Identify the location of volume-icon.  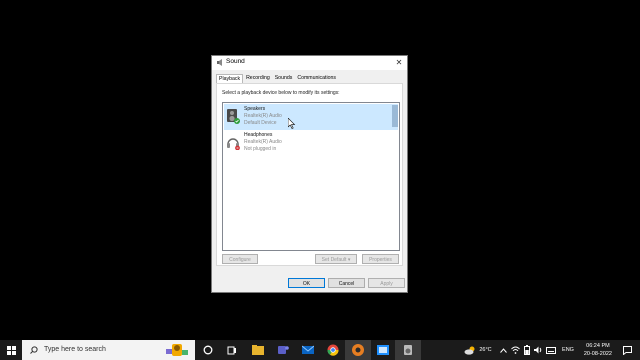
(539, 350).